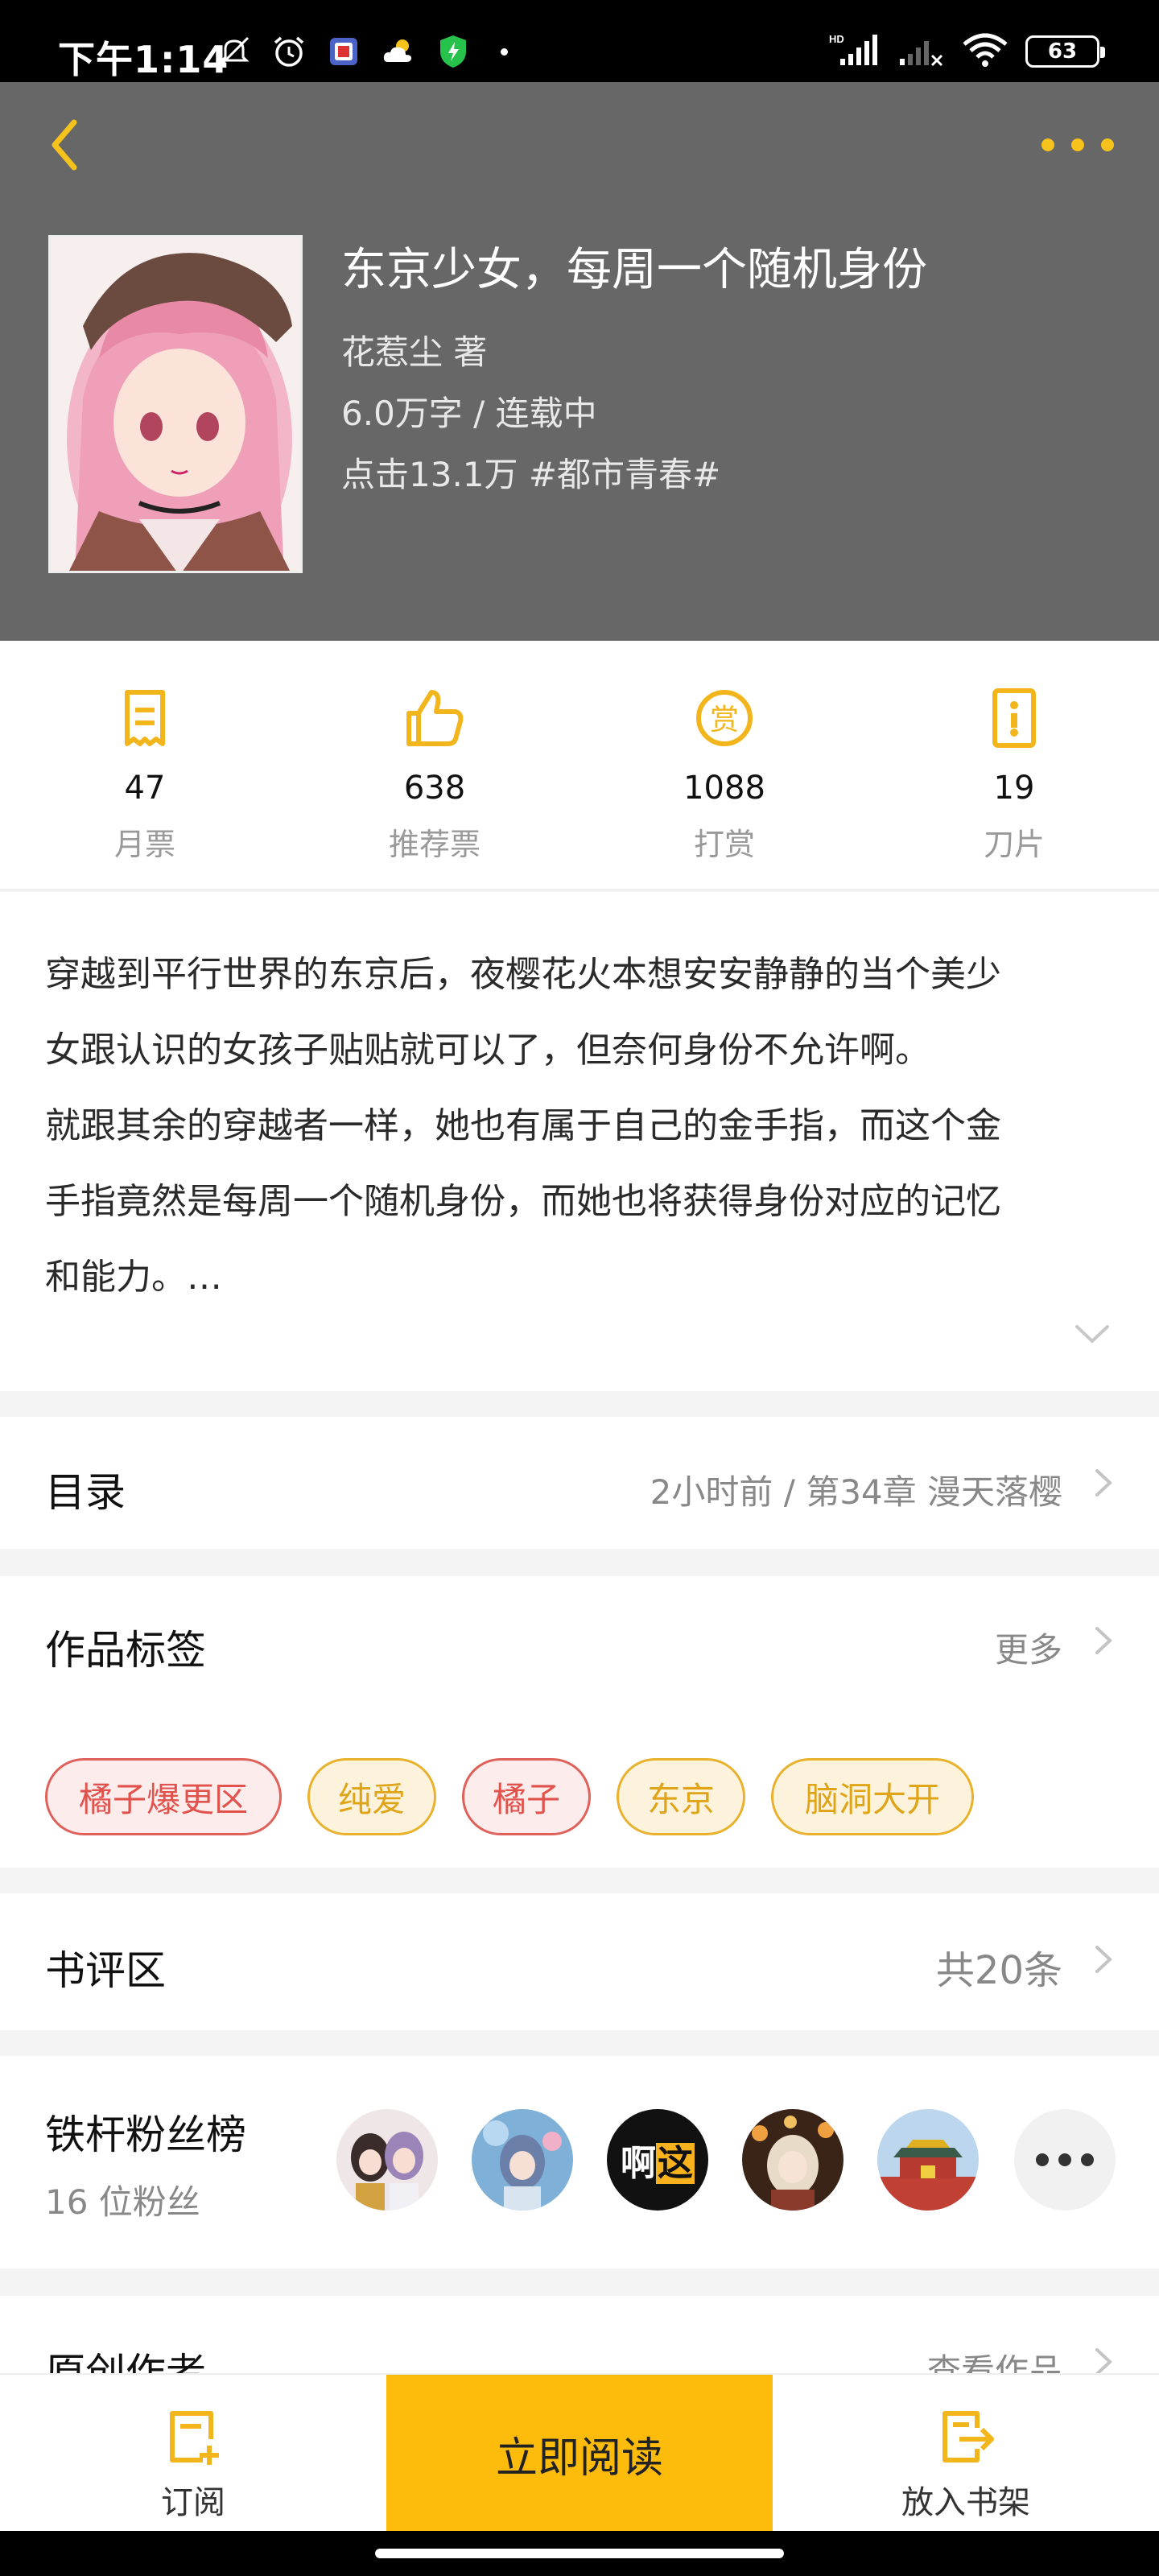 This screenshot has height=2576, width=1159. I want to click on more-options-button, so click(1077, 145).